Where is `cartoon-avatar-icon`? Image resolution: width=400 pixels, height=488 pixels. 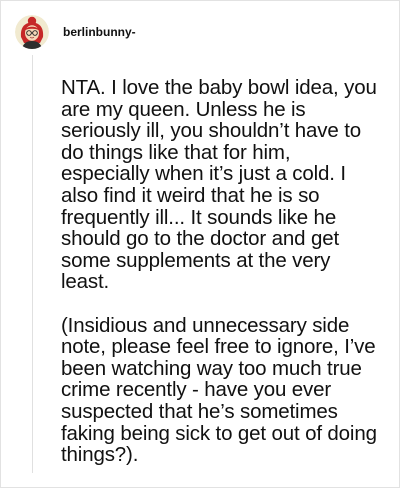 cartoon-avatar-icon is located at coordinates (32, 32).